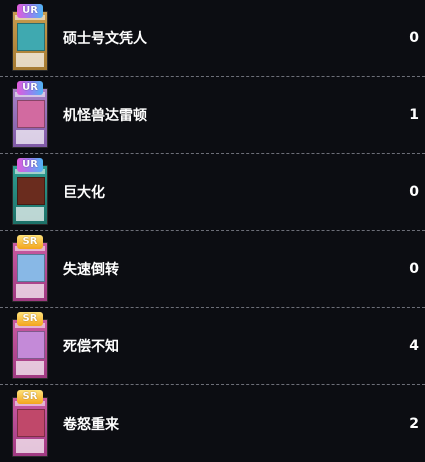  I want to click on card-count: 1, so click(414, 115).